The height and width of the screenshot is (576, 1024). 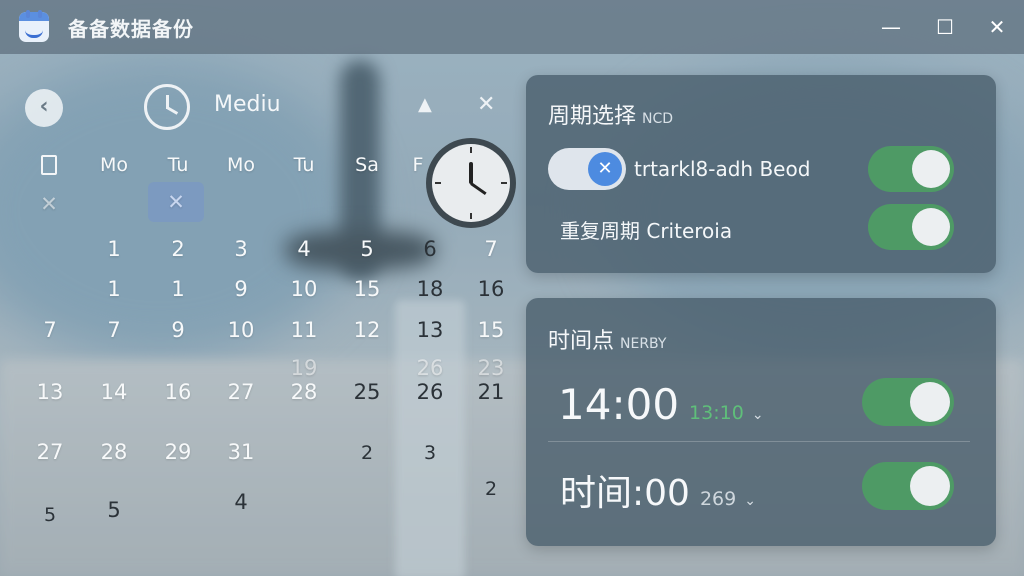 I want to click on time2-toggle, so click(x=908, y=486).